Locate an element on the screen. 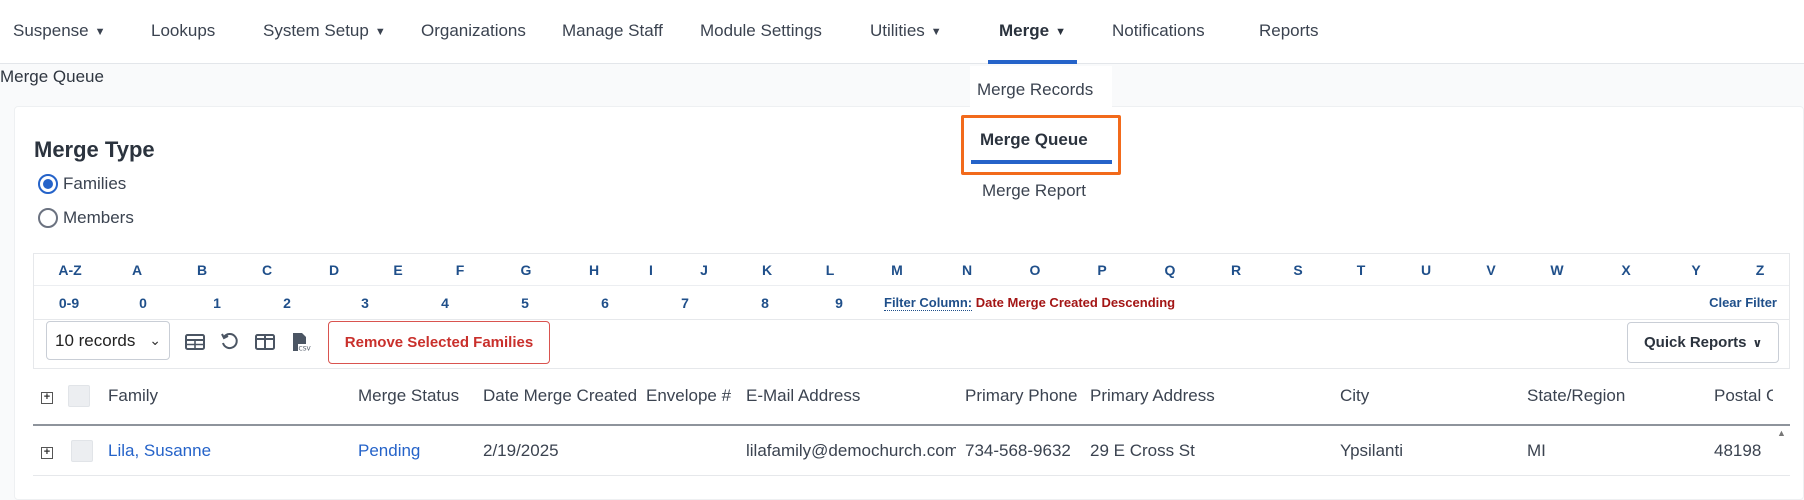 This screenshot has width=1804, height=500. nav-label: Module Settings is located at coordinates (761, 30).